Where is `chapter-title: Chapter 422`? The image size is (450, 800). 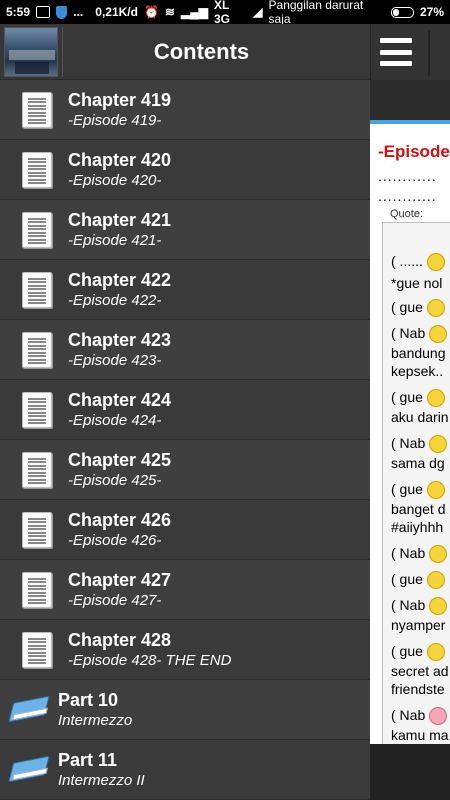 chapter-title: Chapter 422 is located at coordinates (120, 279).